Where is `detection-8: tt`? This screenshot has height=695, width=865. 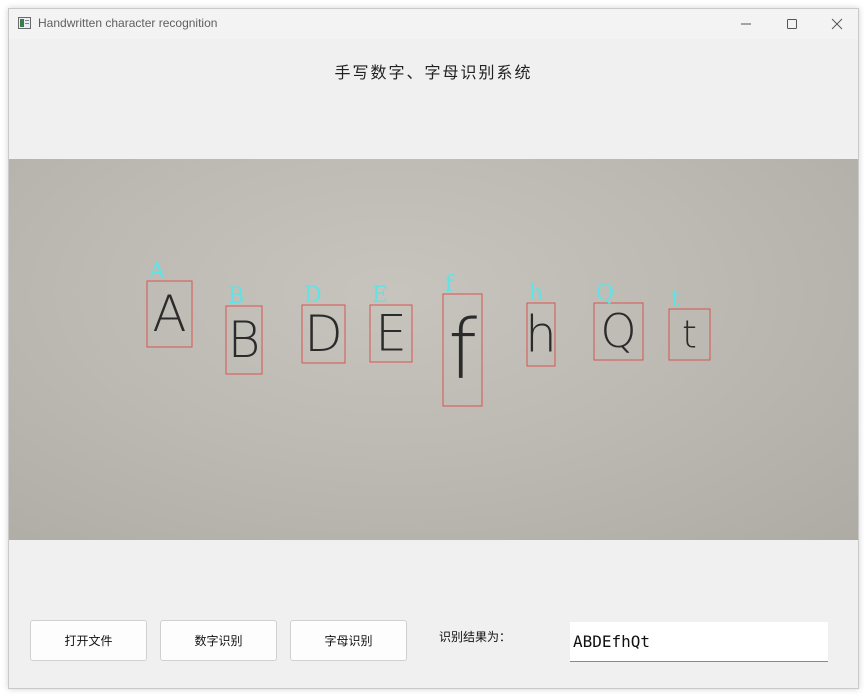
detection-8: tt is located at coordinates (689, 324).